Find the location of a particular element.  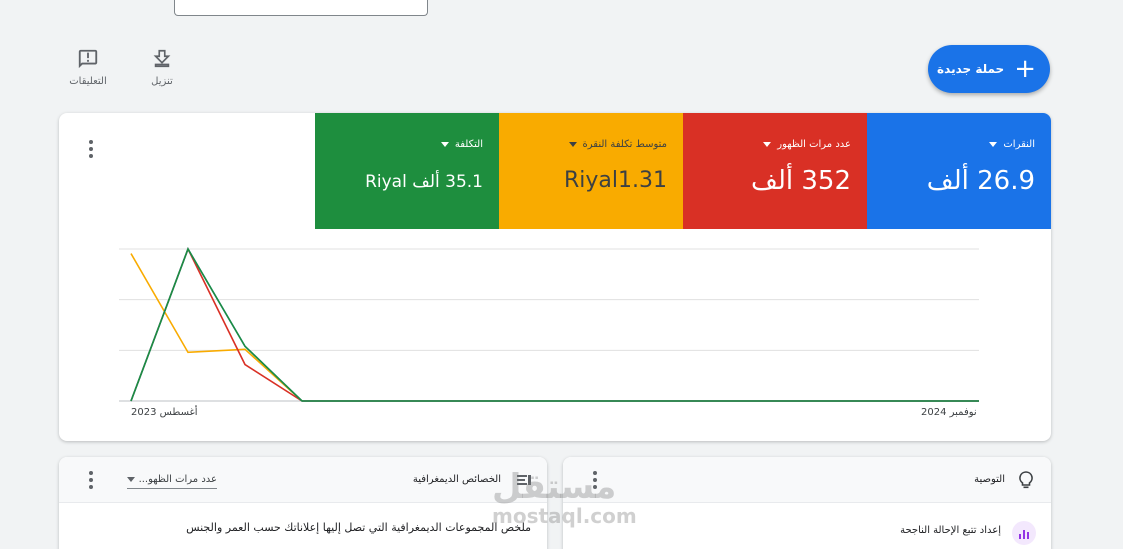

watermark-arabic: مستقل is located at coordinates (554, 487).